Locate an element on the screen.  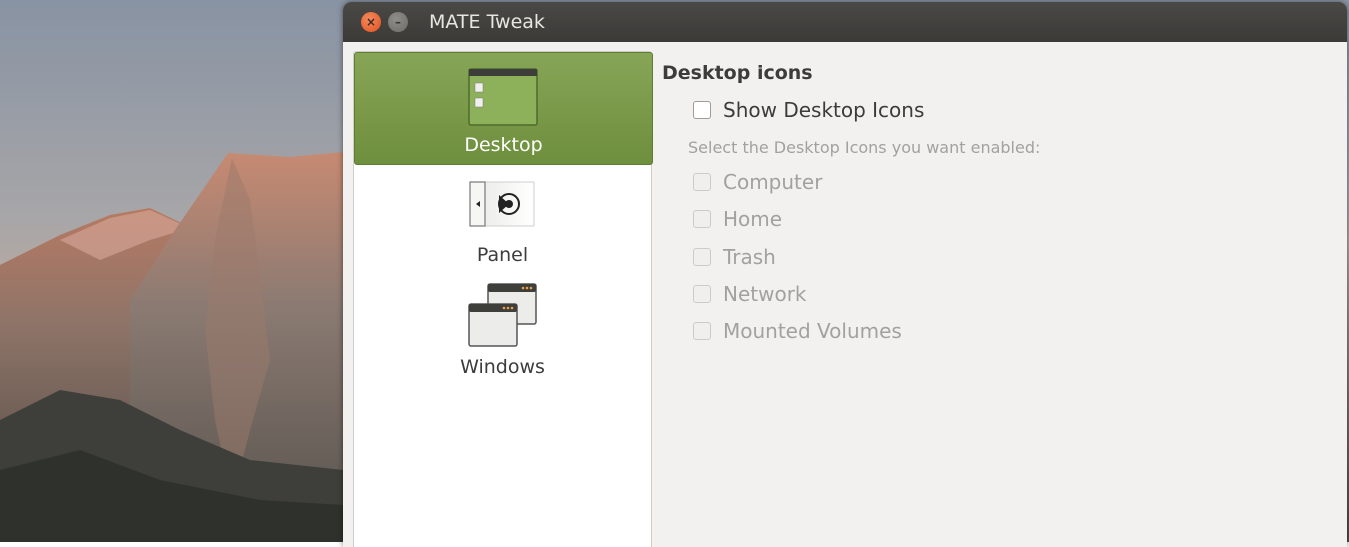
checkbox-label: Mounted Volumes is located at coordinates (812, 331).